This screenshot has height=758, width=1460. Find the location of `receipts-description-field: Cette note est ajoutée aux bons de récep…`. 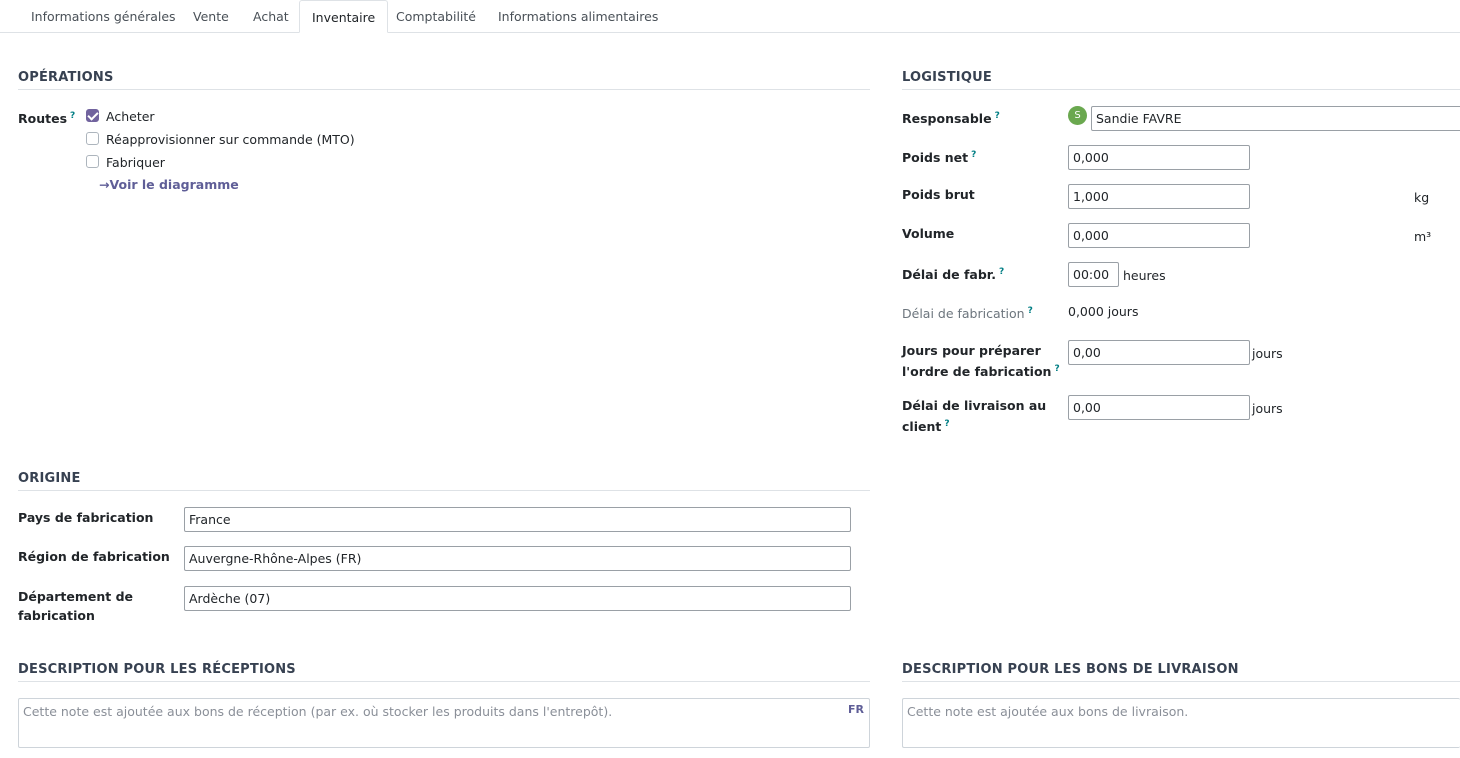

receipts-description-field: Cette note est ajoutée aux bons de récep… is located at coordinates (444, 723).